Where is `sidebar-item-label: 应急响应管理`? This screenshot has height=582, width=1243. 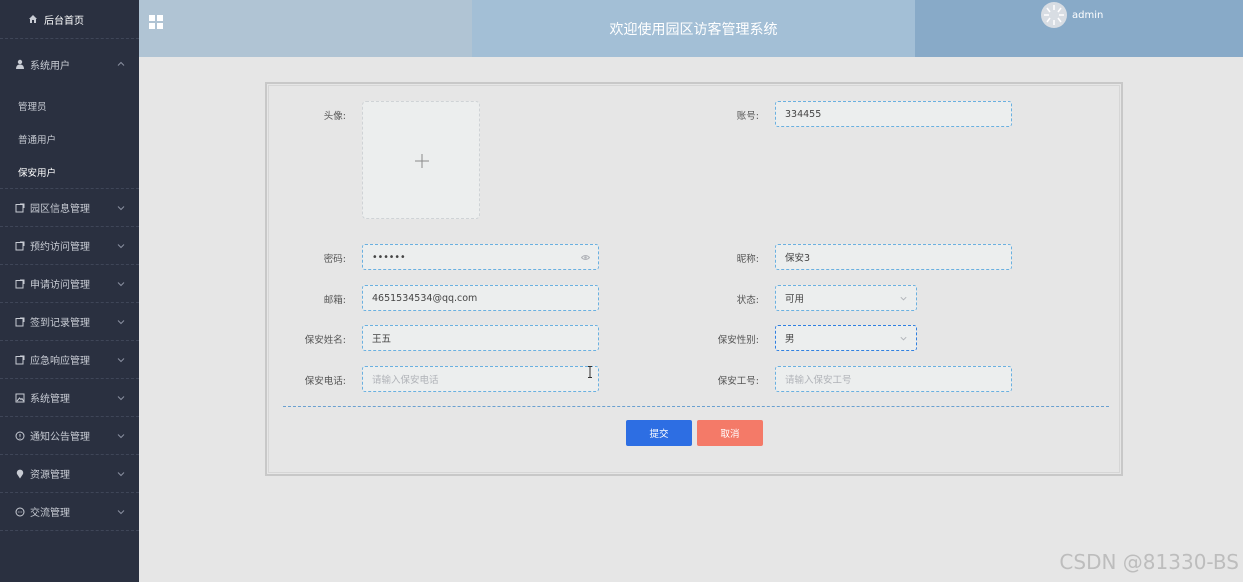
sidebar-item-label: 应急响应管理 is located at coordinates (60, 361).